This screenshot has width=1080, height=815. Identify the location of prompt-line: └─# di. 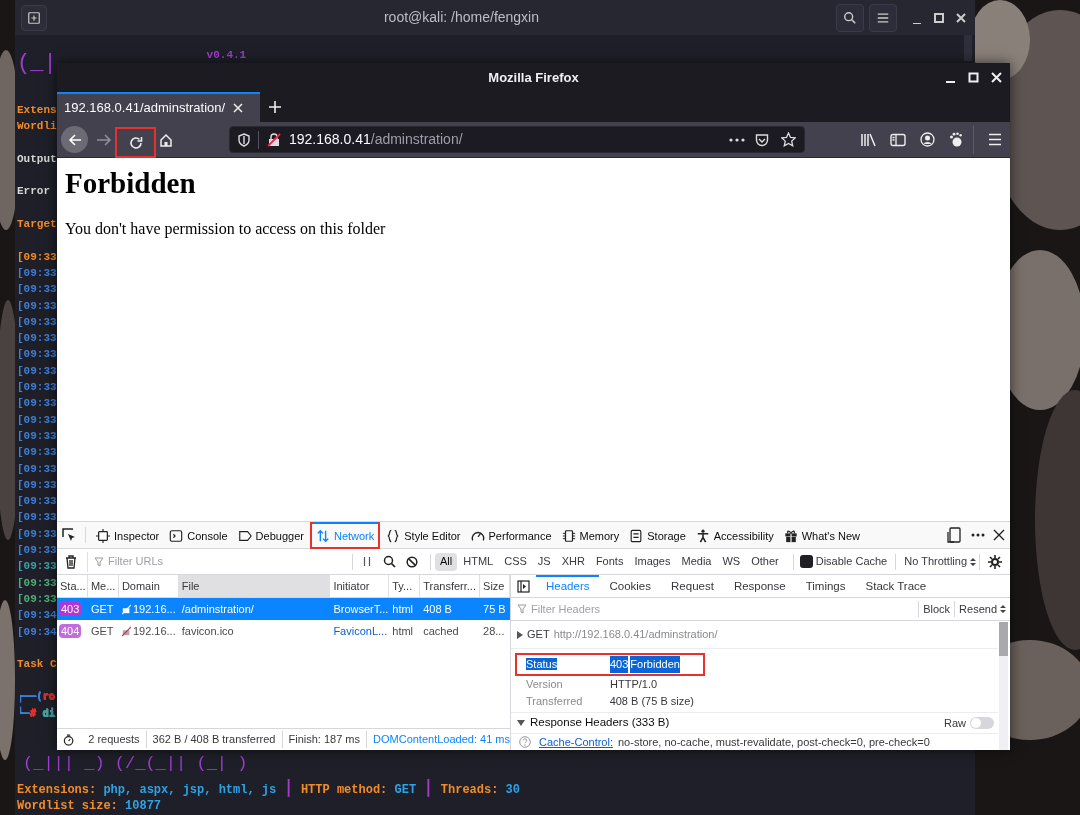
(36, 712).